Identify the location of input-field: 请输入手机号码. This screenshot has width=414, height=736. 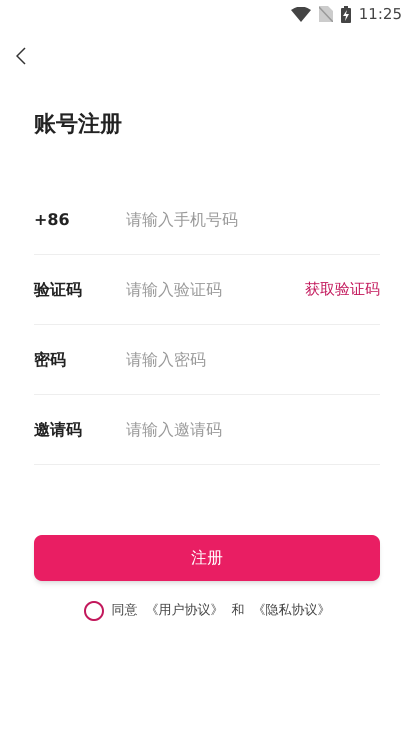
(253, 220).